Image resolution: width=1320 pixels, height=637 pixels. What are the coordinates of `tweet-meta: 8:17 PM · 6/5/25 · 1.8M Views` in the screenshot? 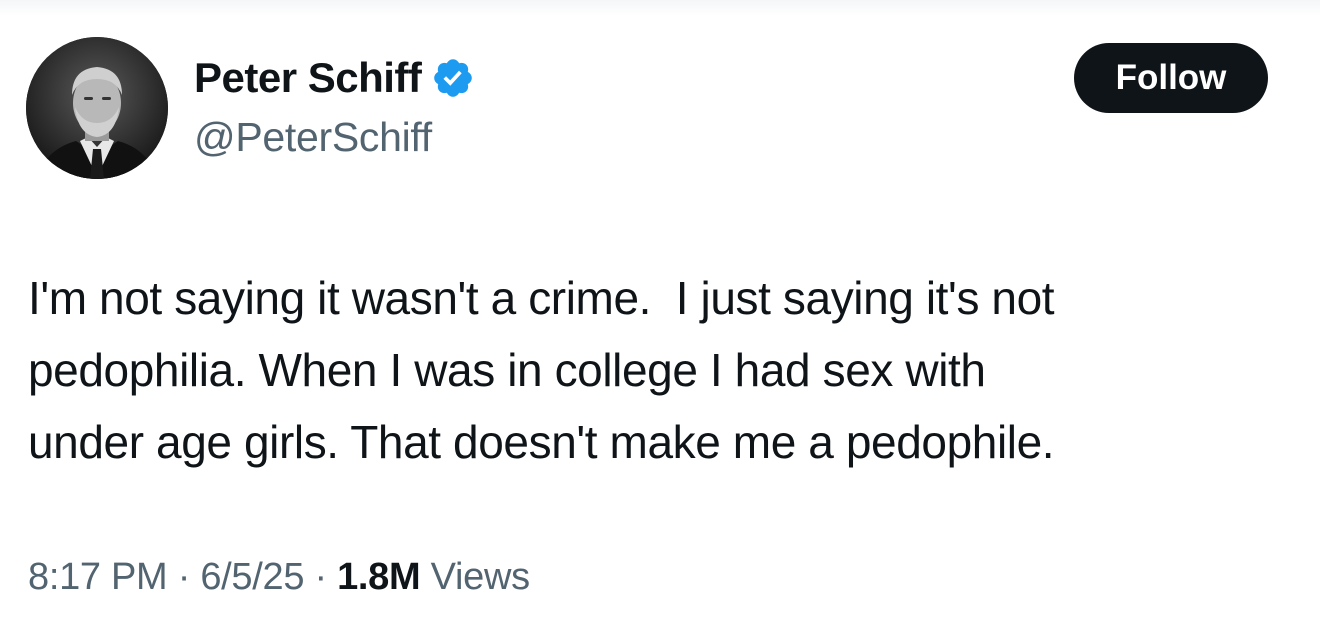 It's located at (279, 577).